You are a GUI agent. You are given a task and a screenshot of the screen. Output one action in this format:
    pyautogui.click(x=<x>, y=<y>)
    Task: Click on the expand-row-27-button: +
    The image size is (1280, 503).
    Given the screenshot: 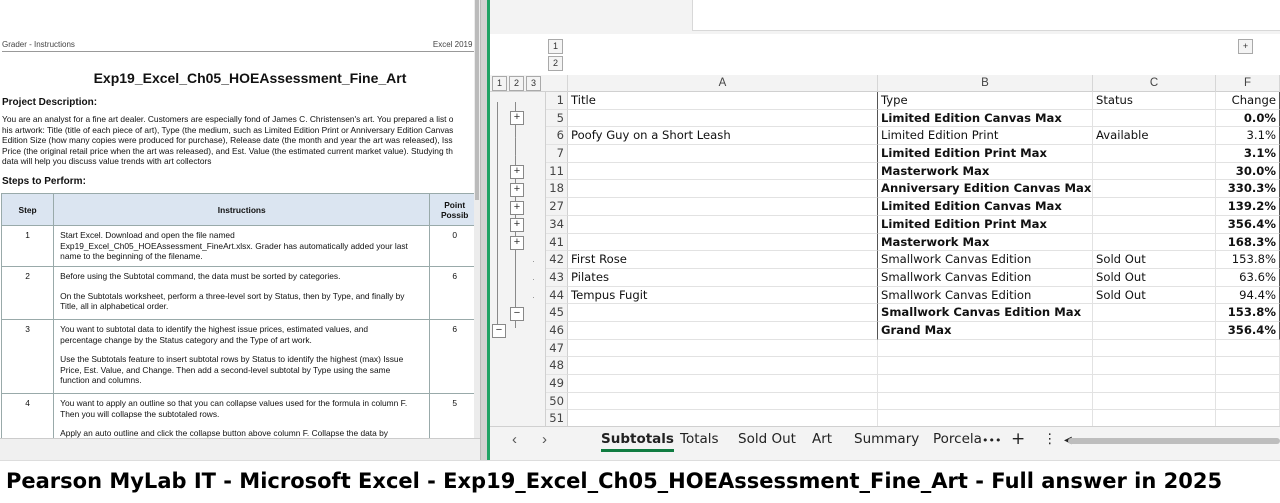 What is the action you would take?
    pyautogui.click(x=517, y=208)
    